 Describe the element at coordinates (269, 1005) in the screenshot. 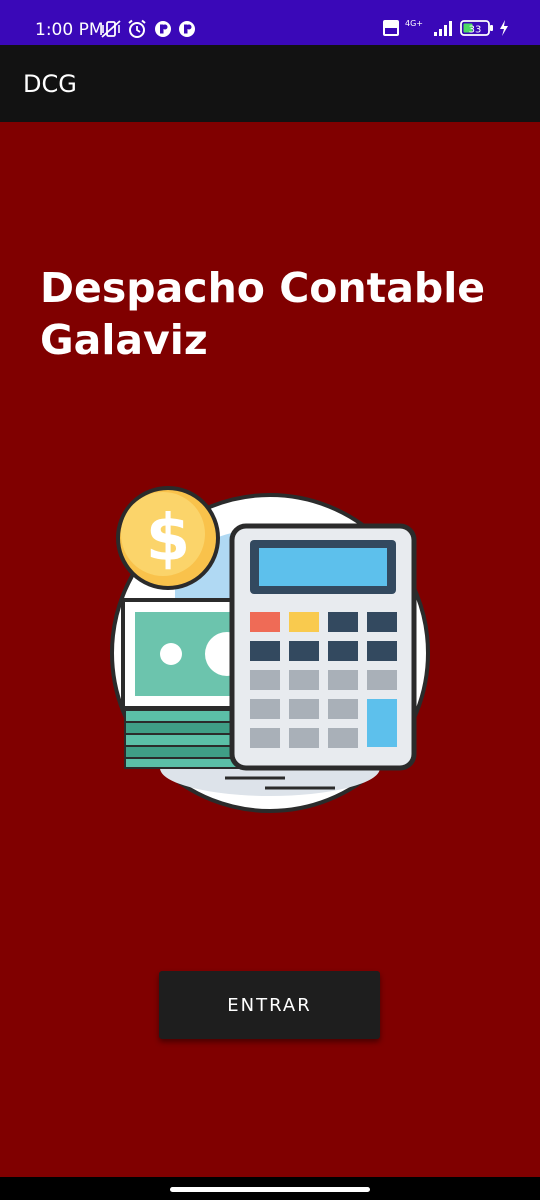

I see `enter-button: ENTRAR` at that location.